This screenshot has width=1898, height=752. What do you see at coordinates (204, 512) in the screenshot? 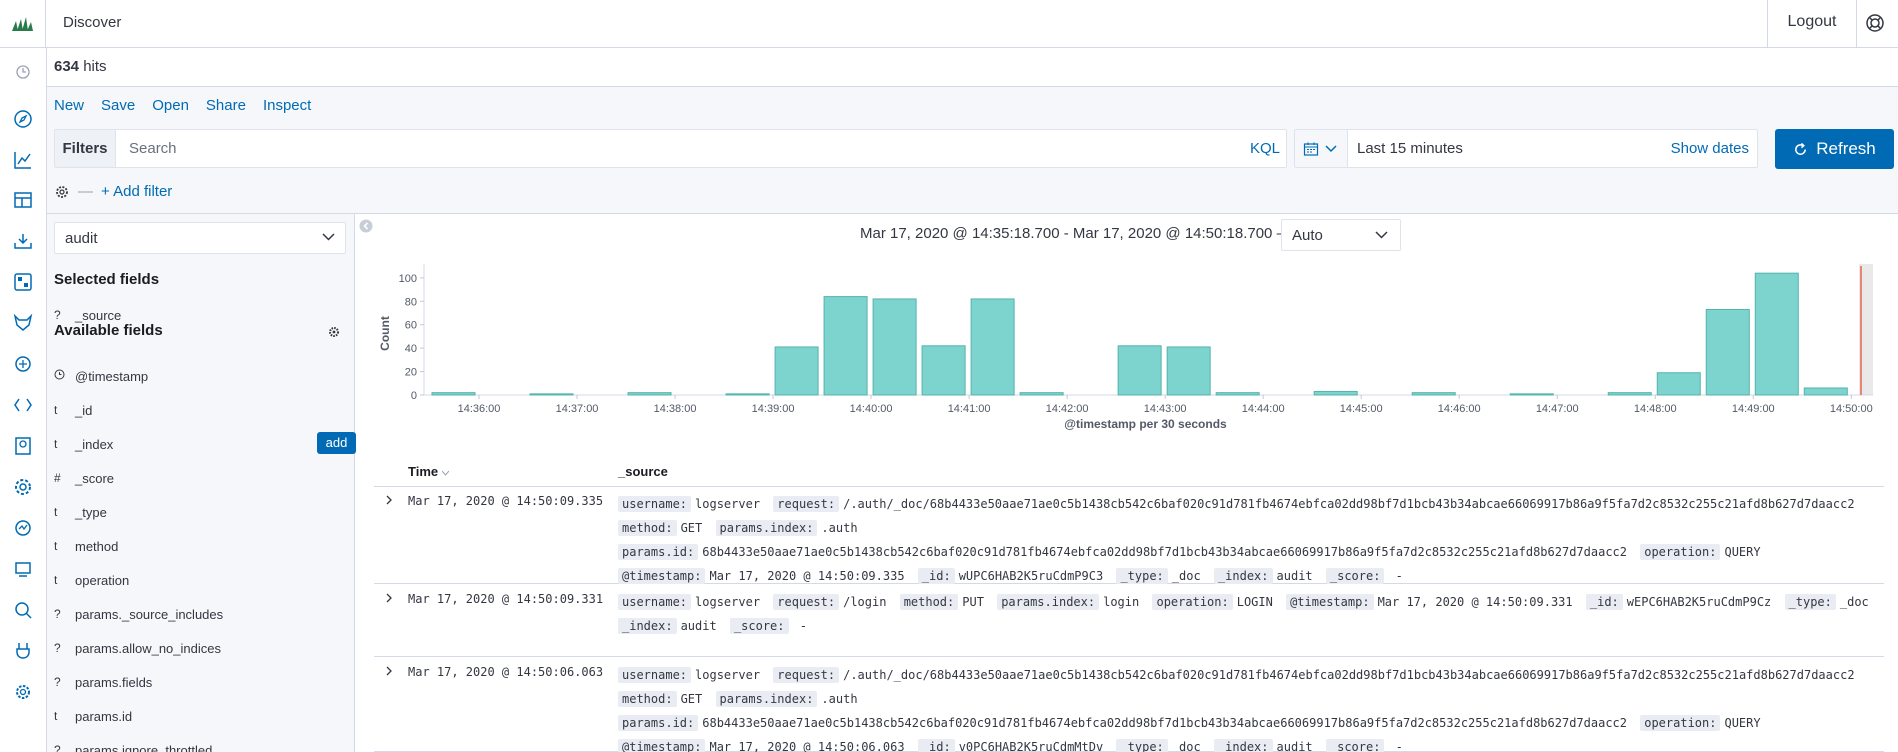
I see `available-field-item: t _type` at bounding box center [204, 512].